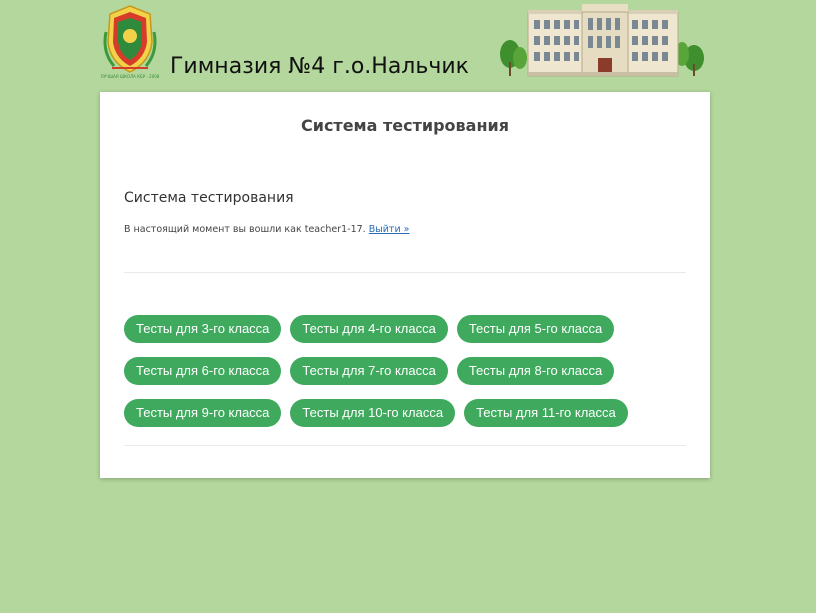 This screenshot has width=816, height=613. I want to click on tests-grade-11-button: Тесты для 11-го класса, so click(546, 413).